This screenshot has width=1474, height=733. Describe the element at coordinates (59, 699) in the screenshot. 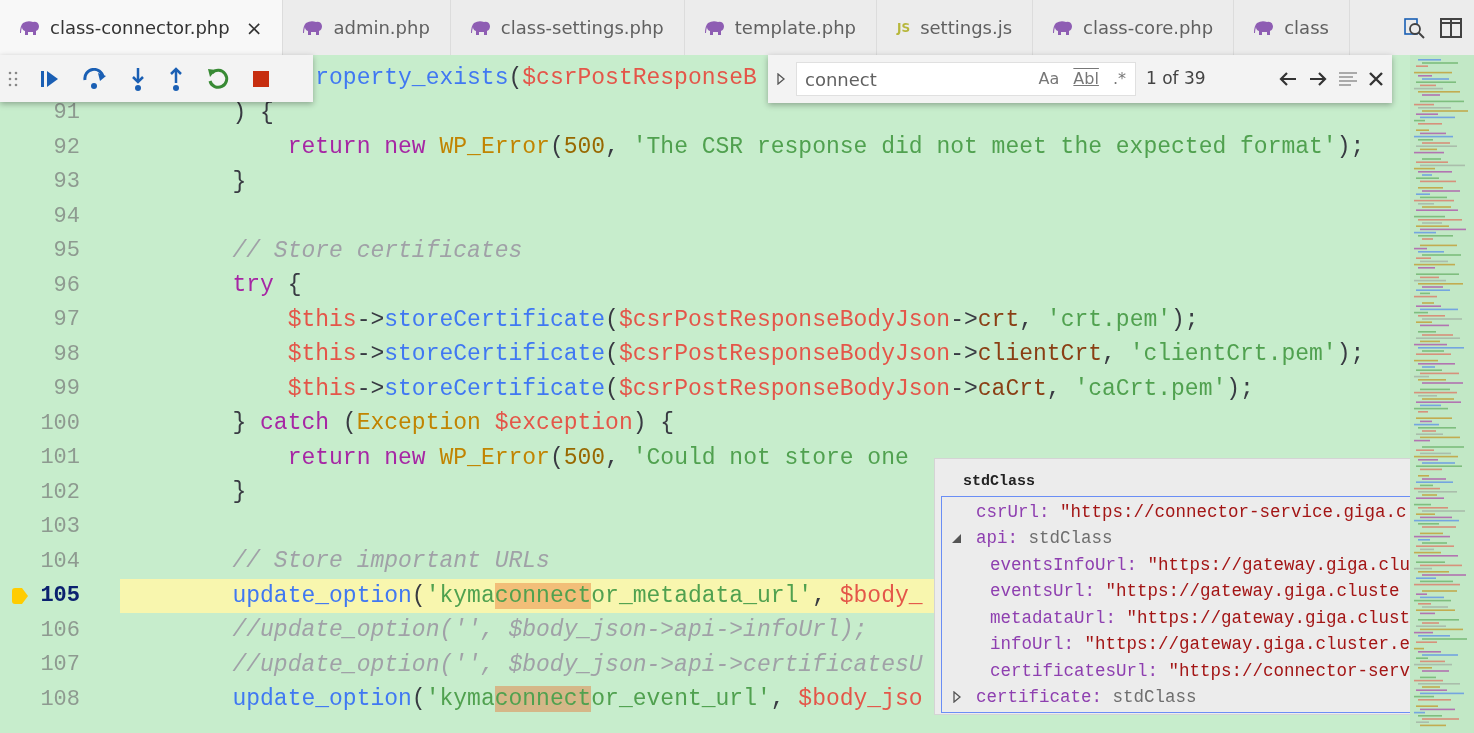

I see `line-number: 108` at that location.